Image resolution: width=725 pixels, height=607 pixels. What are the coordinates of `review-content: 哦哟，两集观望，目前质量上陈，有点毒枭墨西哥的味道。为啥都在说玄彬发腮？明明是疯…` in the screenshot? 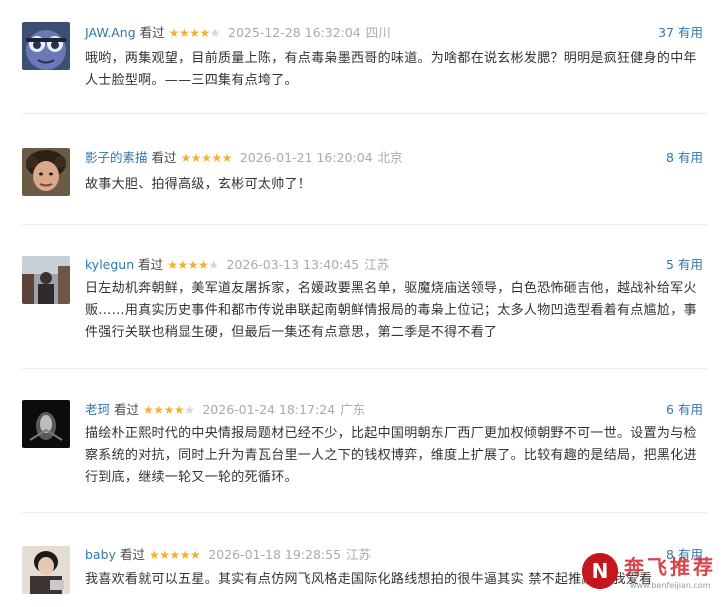 It's located at (391, 69).